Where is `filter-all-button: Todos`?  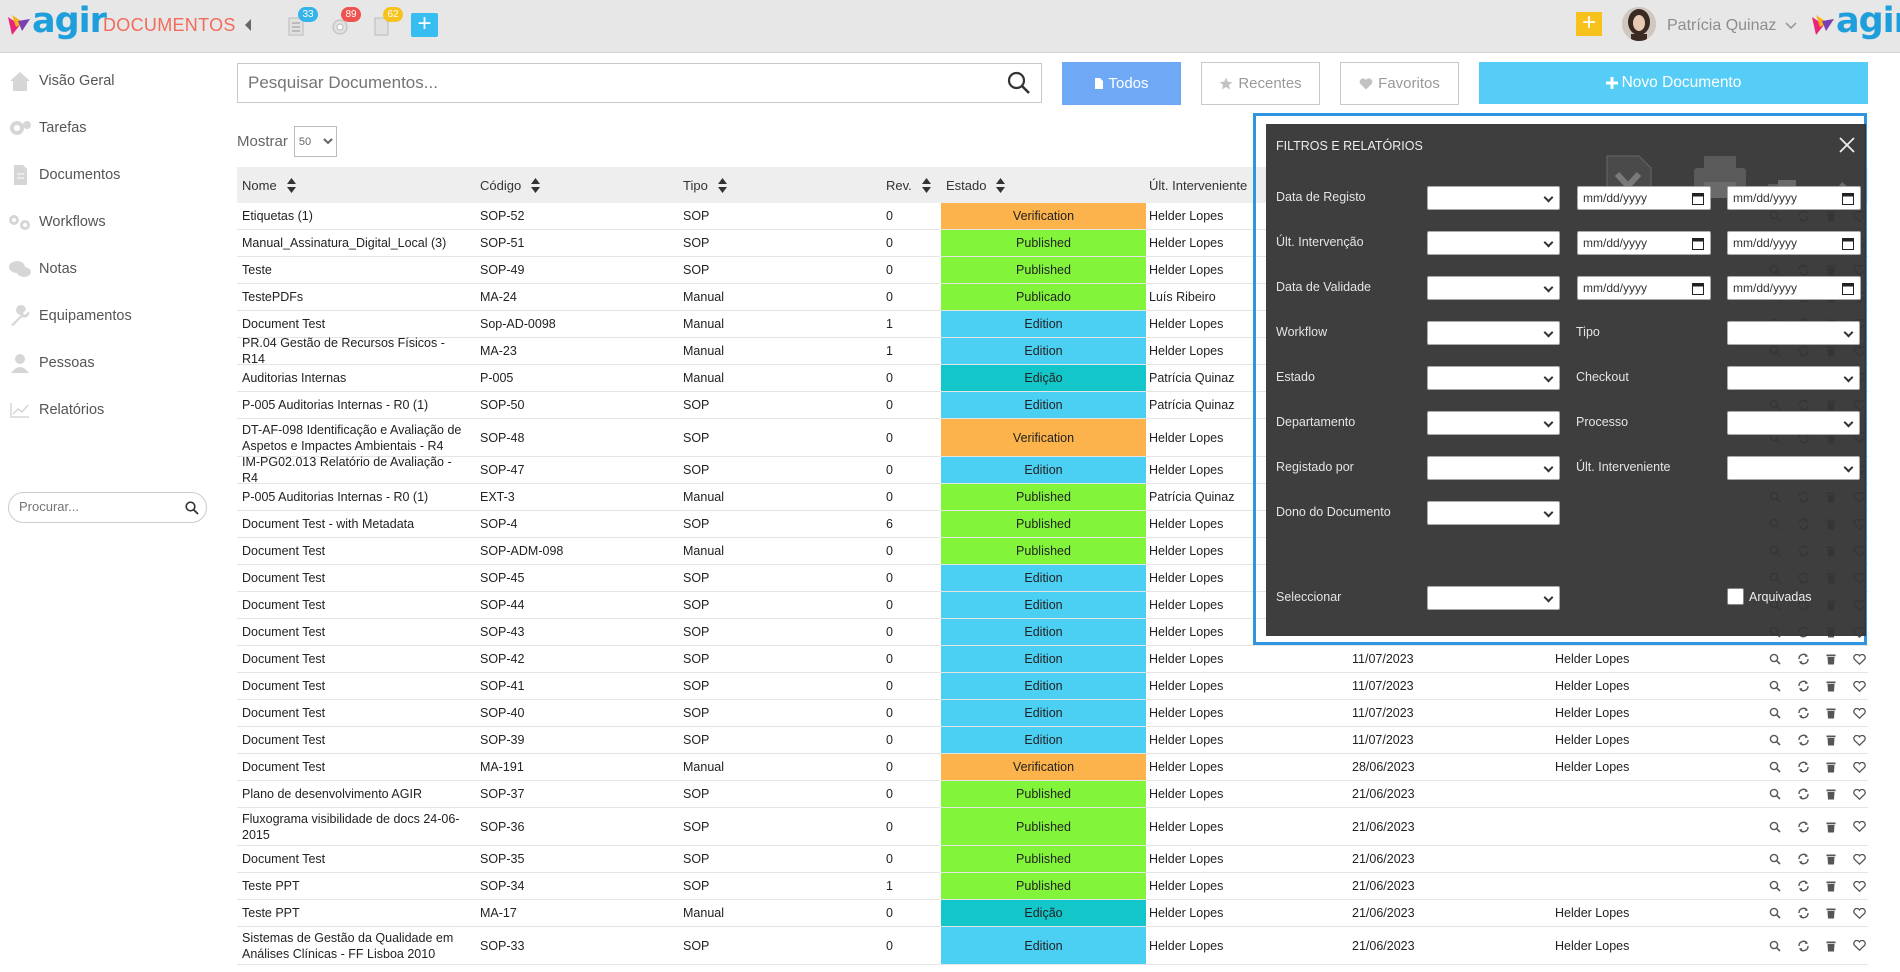 filter-all-button: Todos is located at coordinates (1121, 83).